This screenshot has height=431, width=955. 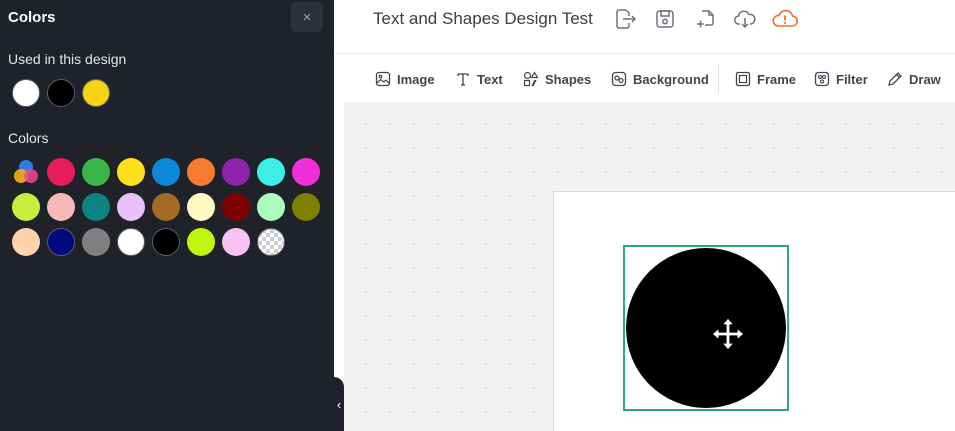 What do you see at coordinates (26, 172) in the screenshot?
I see `custom-color-picker-icon` at bounding box center [26, 172].